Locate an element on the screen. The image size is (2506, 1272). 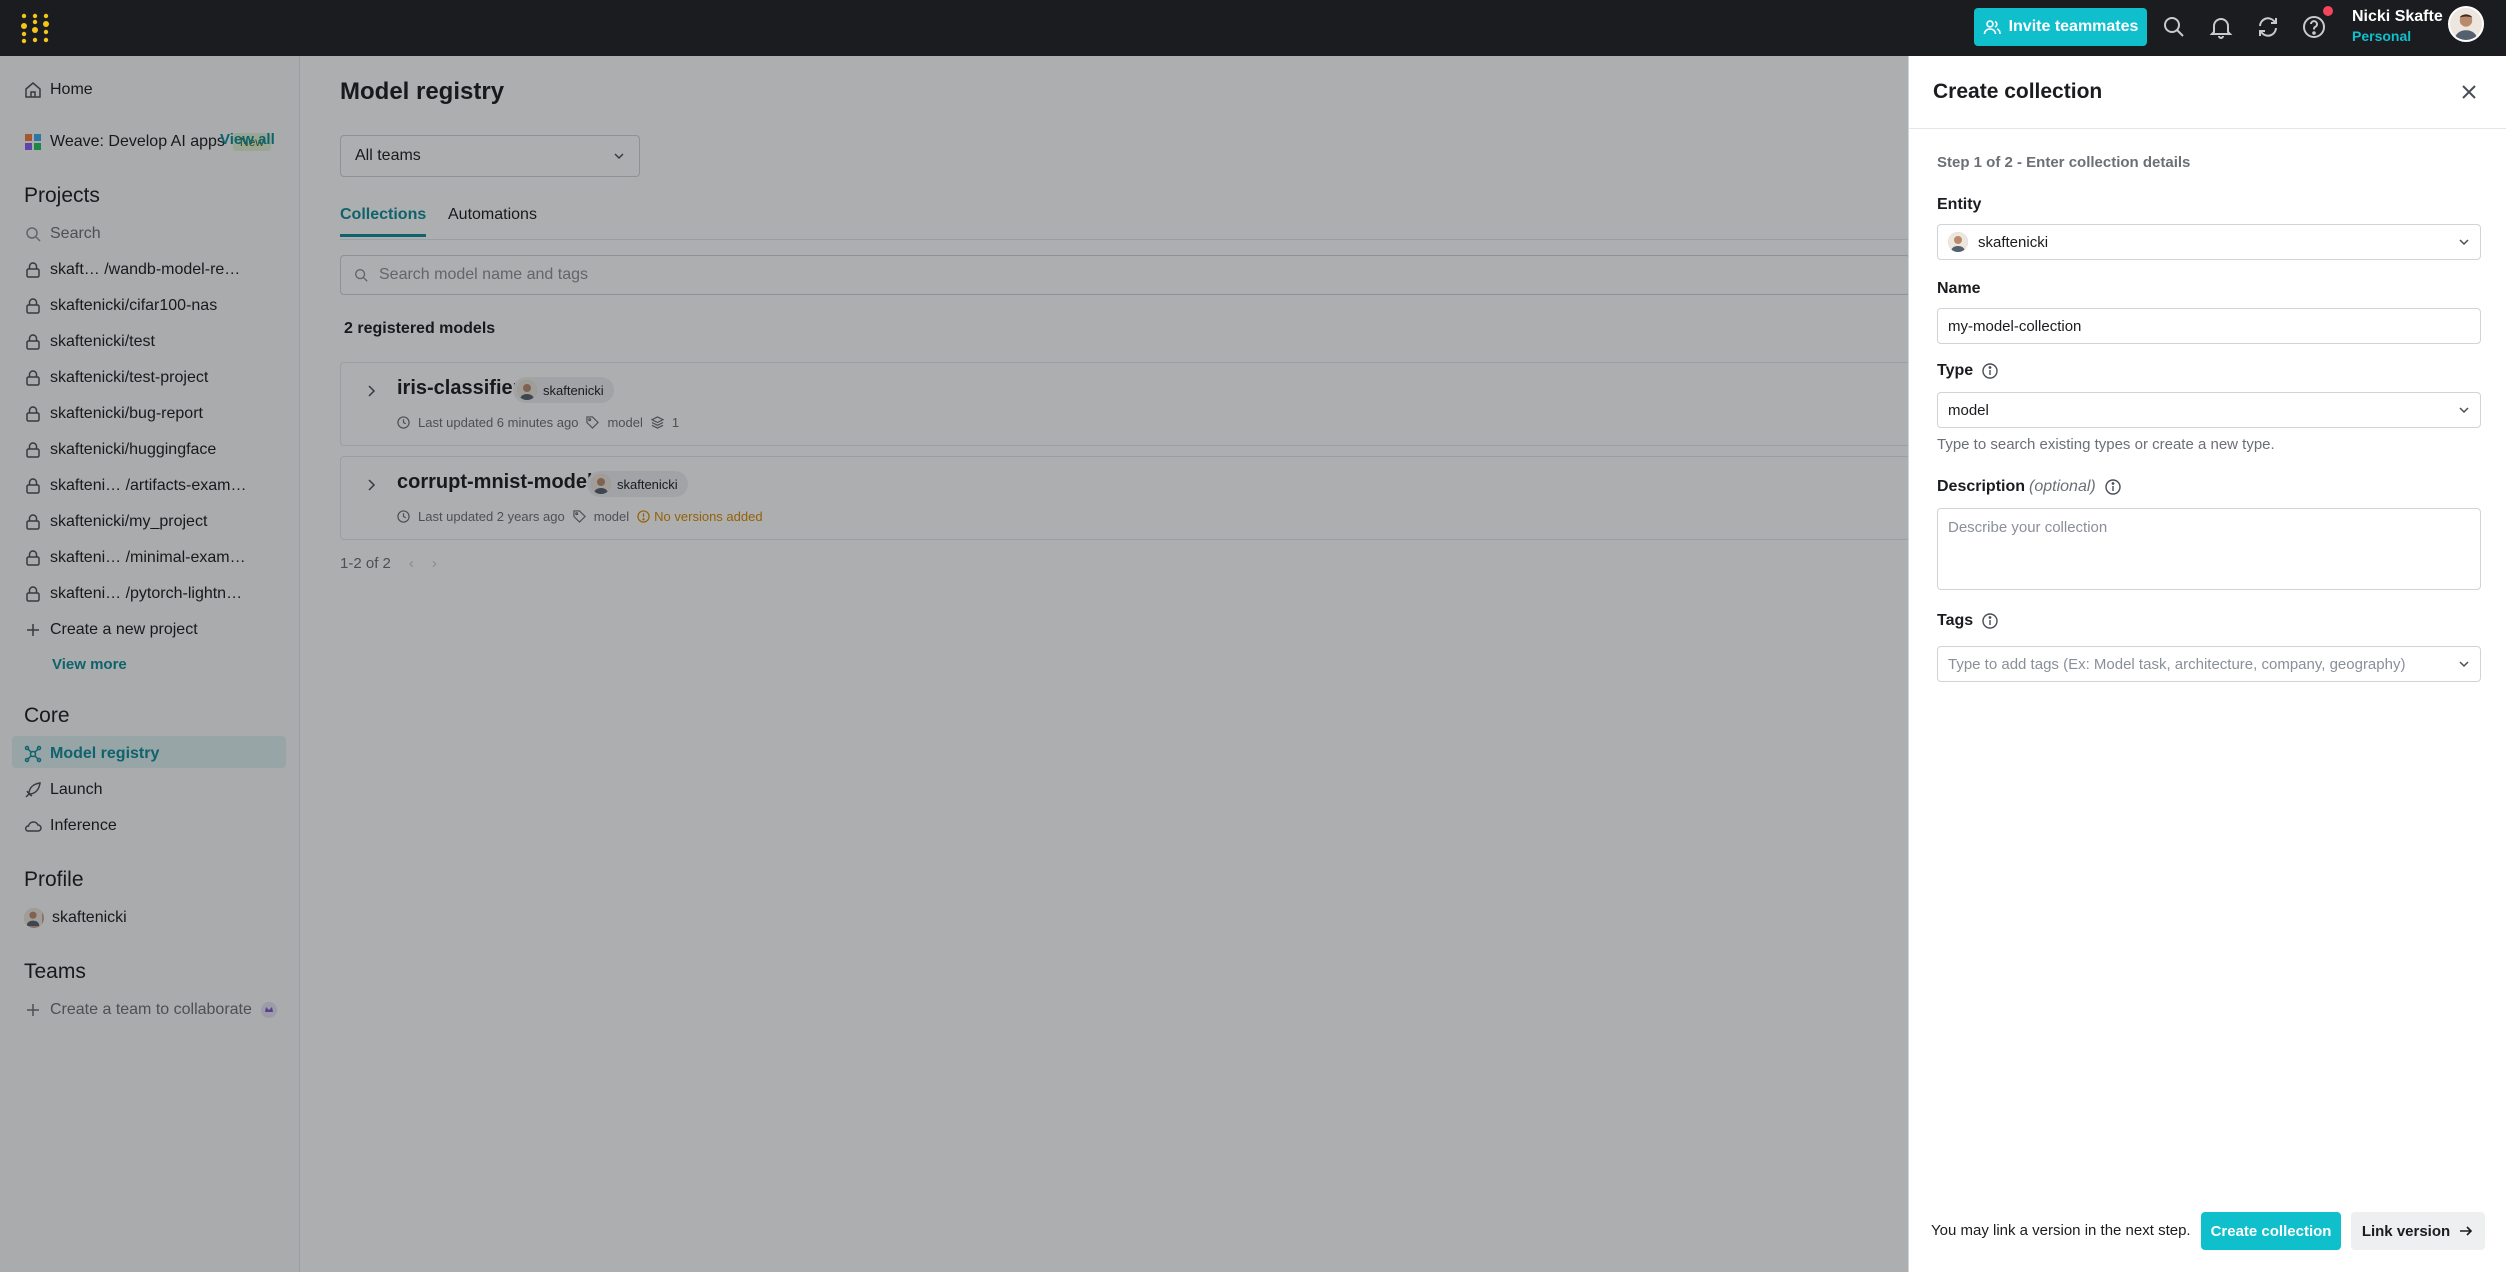
type-label-text: Type is located at coordinates (1955, 370).